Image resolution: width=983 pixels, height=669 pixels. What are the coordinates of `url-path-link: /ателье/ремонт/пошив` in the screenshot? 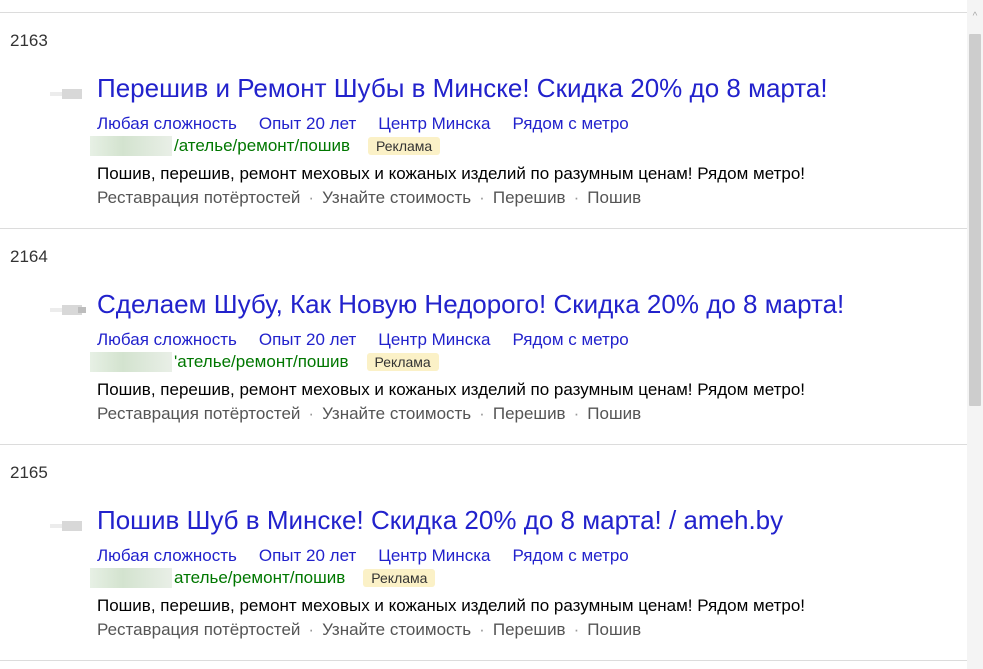 It's located at (262, 145).